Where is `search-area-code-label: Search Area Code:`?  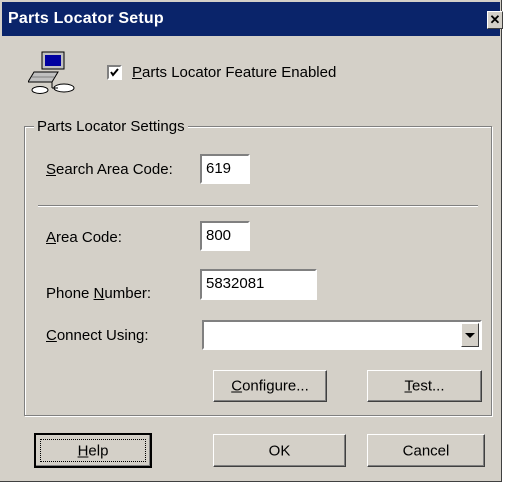
search-area-code-label: Search Area Code: is located at coordinates (109, 169).